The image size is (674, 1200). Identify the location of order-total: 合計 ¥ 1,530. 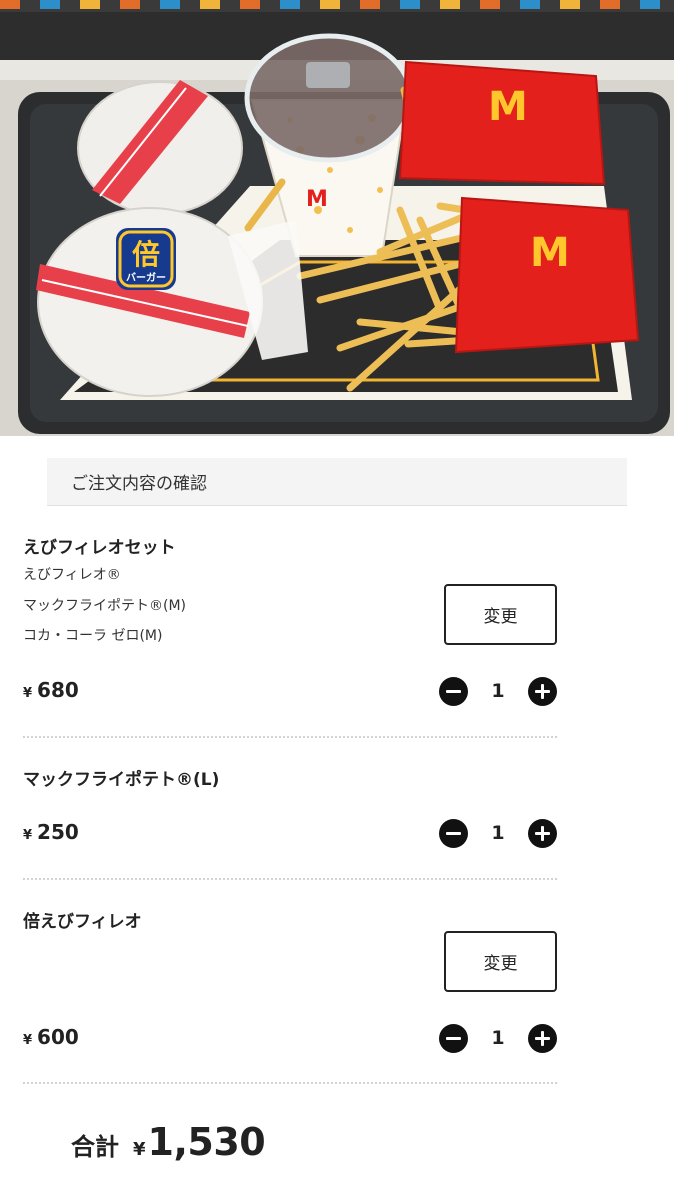
(168, 1142).